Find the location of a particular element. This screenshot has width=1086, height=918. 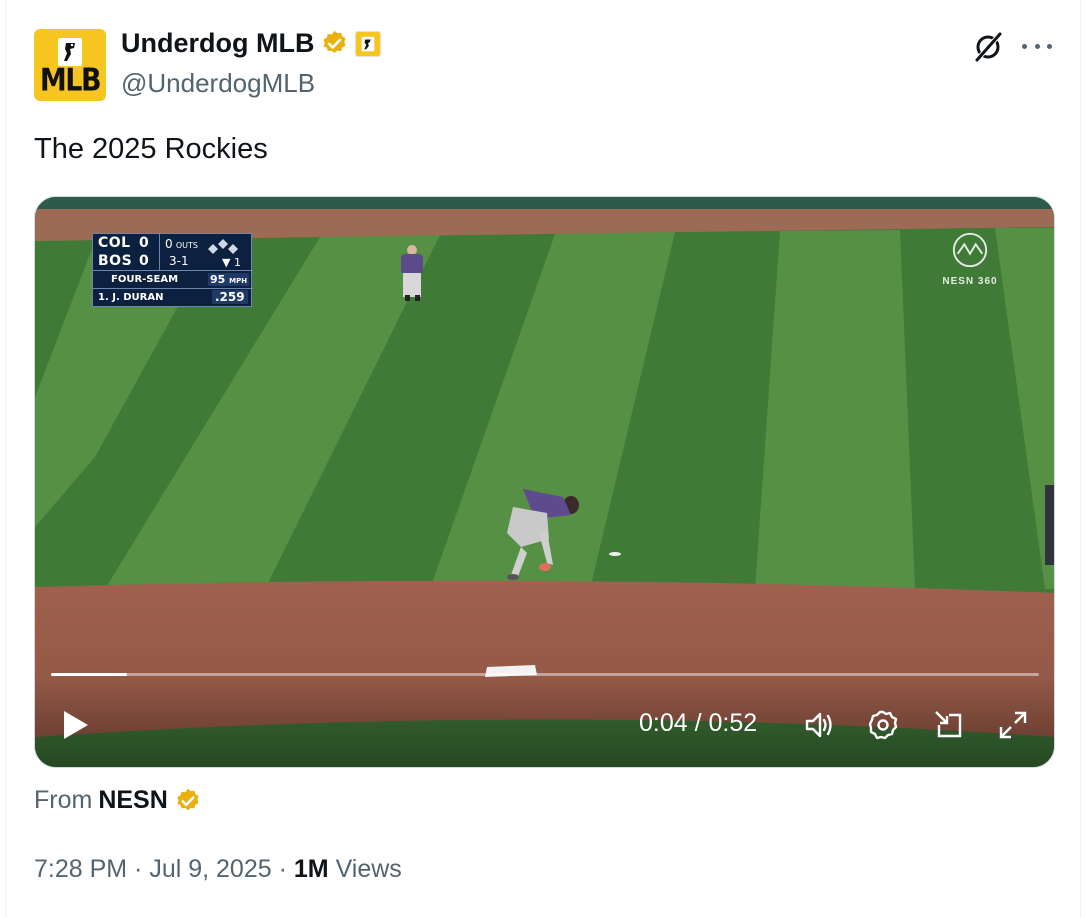

home-score: 0 is located at coordinates (144, 261).